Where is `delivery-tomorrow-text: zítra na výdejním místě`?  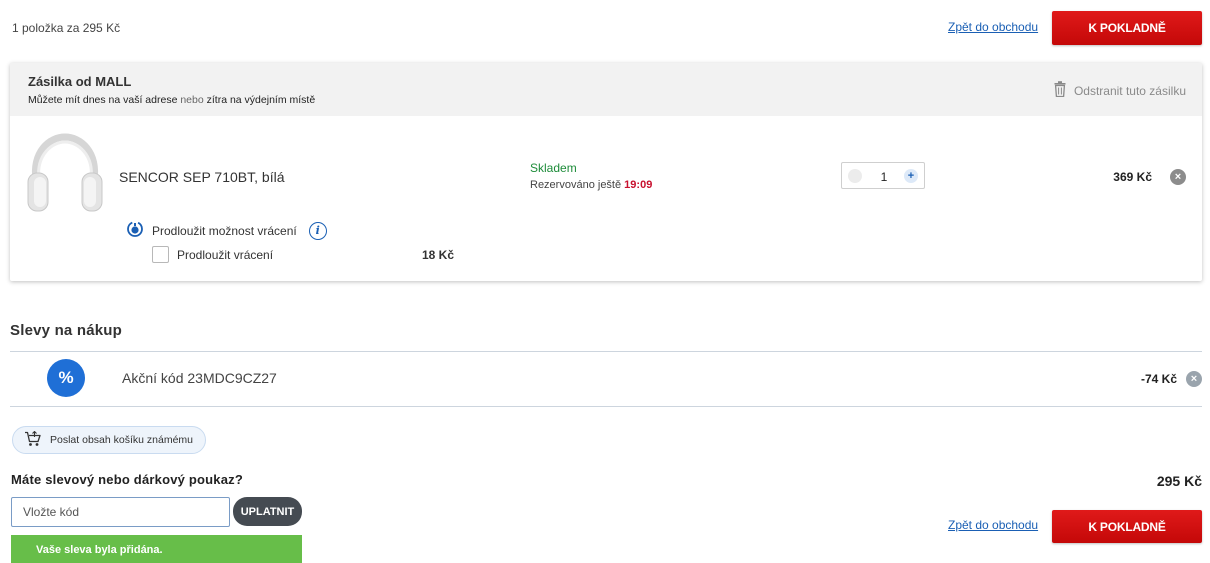
delivery-tomorrow-text: zítra na výdejním místě is located at coordinates (261, 100).